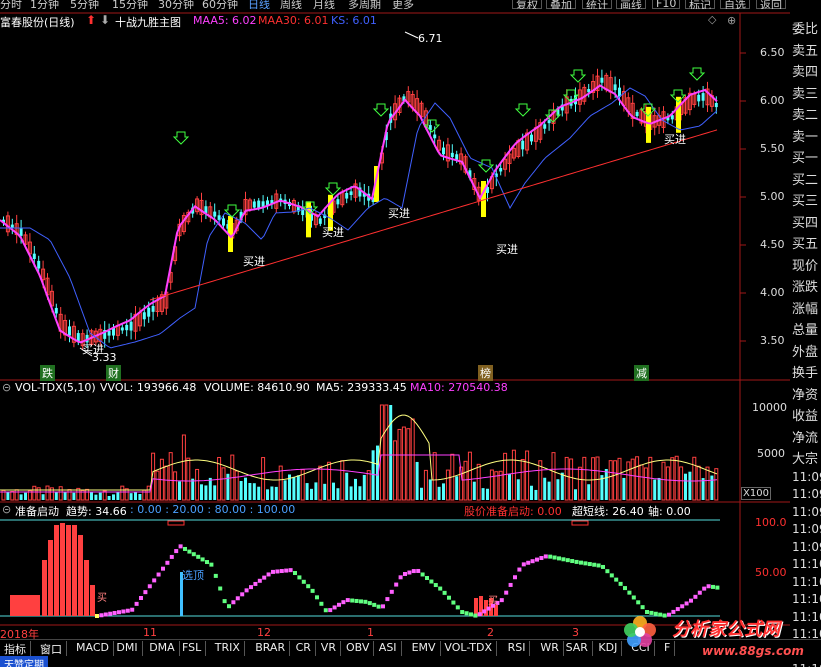  Describe the element at coordinates (37, 511) in the screenshot. I see `indicator-title: 准备启动` at that location.